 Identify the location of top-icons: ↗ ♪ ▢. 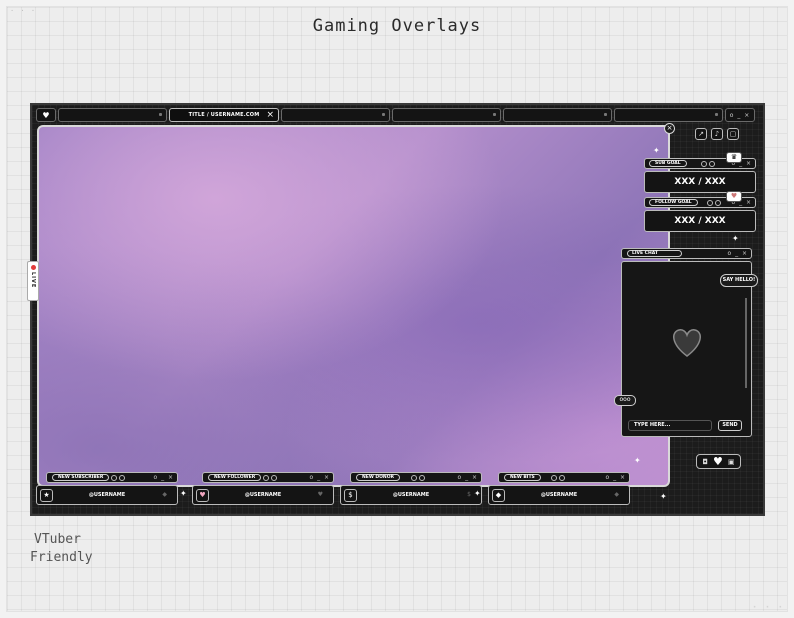
(717, 136).